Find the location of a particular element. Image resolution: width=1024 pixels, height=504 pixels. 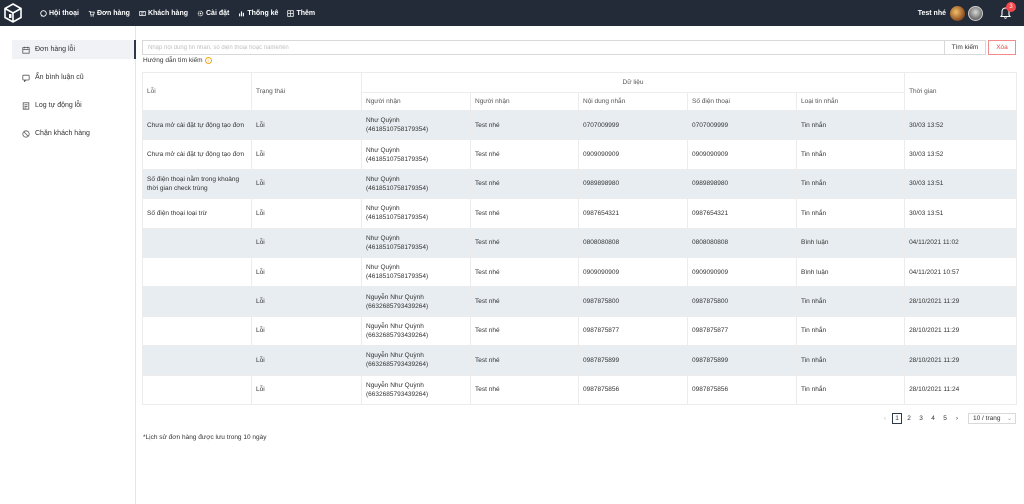

table-header-row: Lỗi Trạng thái Dữ liệu Thời gian is located at coordinates (580, 91).